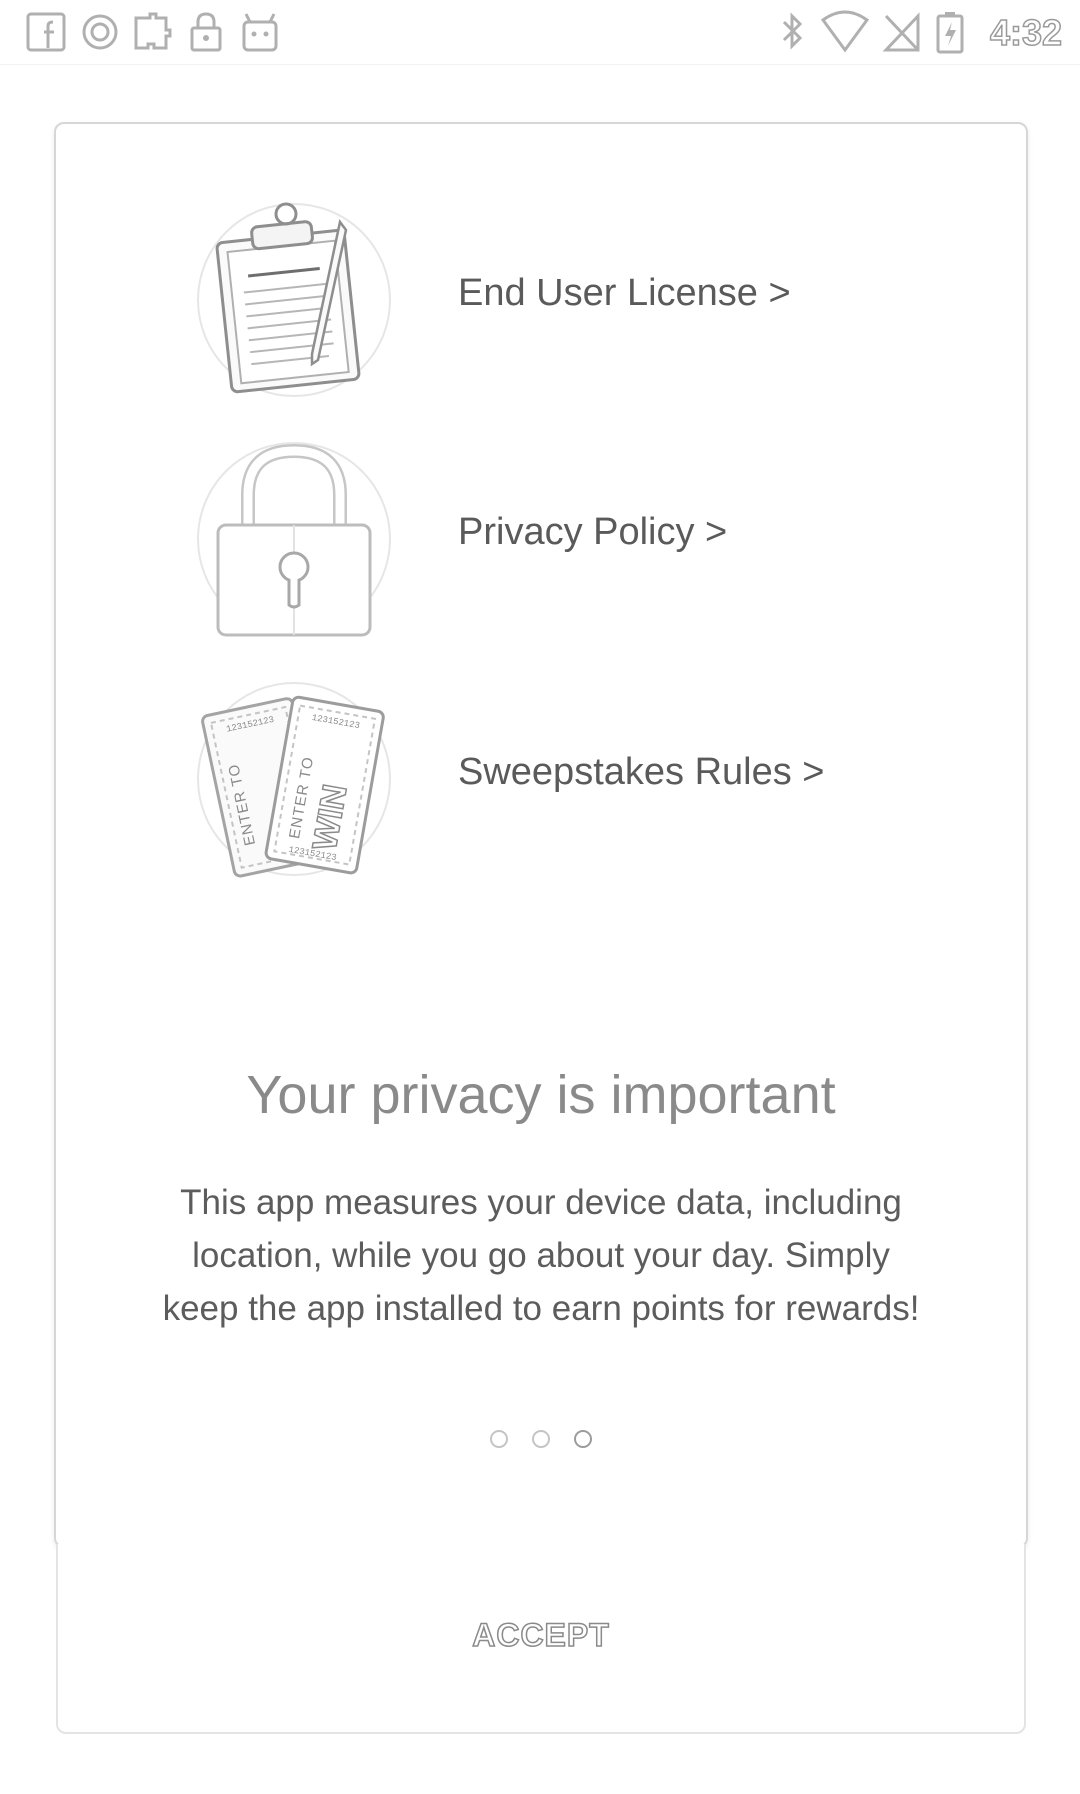 The width and height of the screenshot is (1080, 1794). What do you see at coordinates (540, 32) in the screenshot?
I see `status-bar: 4:32` at bounding box center [540, 32].